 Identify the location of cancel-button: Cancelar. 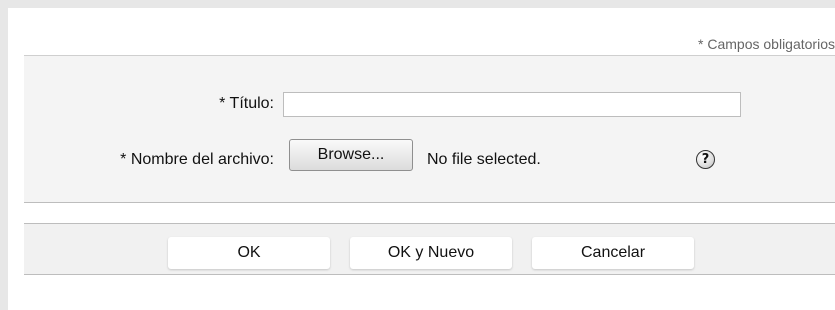
(613, 253).